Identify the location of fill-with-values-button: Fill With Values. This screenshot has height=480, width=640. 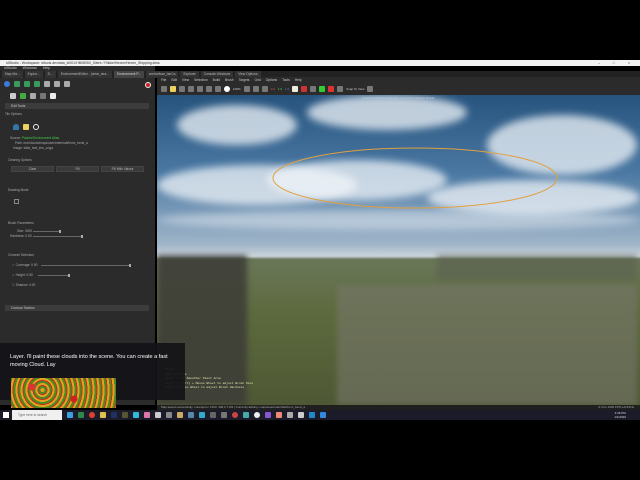
(122, 169).